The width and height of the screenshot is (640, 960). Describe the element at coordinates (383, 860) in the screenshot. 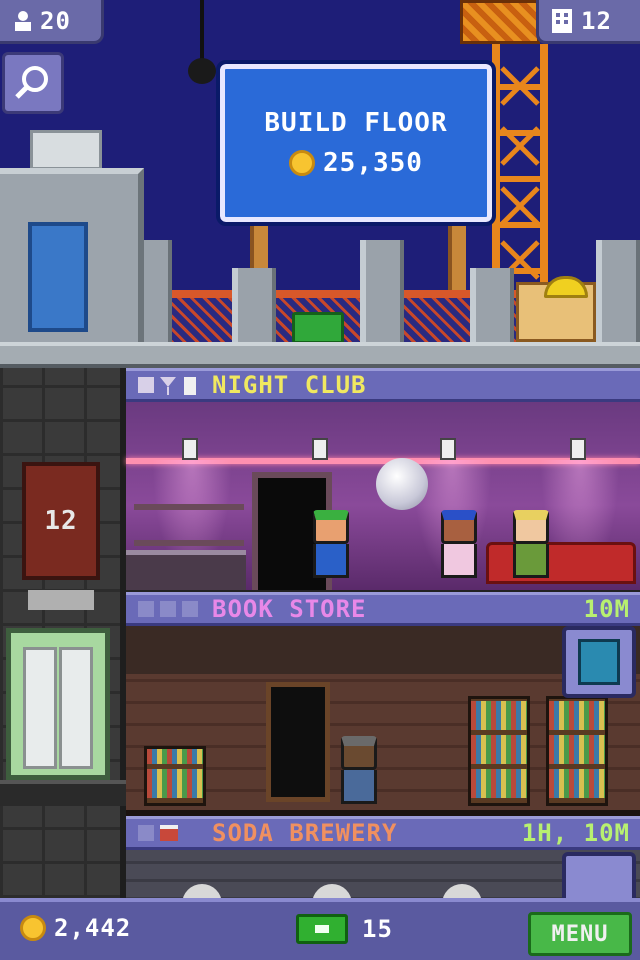

I see `floor-soda-brewery: SODA BREWERY 1H, 10M` at that location.